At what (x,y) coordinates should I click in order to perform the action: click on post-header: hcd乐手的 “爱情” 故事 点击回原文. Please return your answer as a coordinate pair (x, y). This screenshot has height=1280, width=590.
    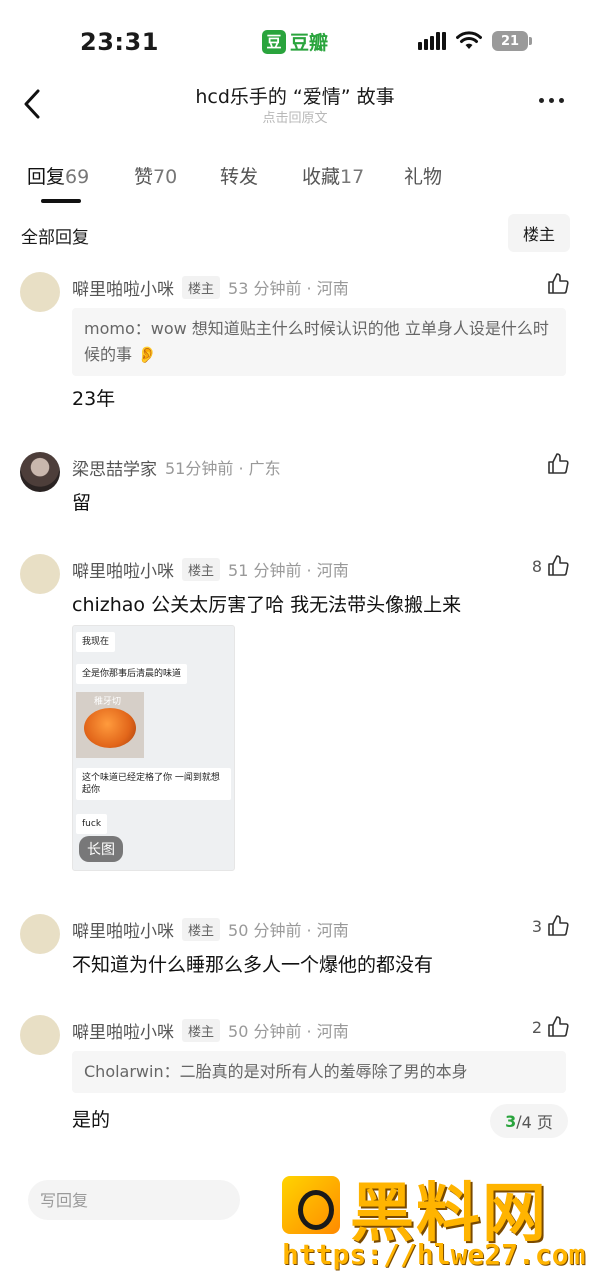
    Looking at the image, I should click on (295, 104).